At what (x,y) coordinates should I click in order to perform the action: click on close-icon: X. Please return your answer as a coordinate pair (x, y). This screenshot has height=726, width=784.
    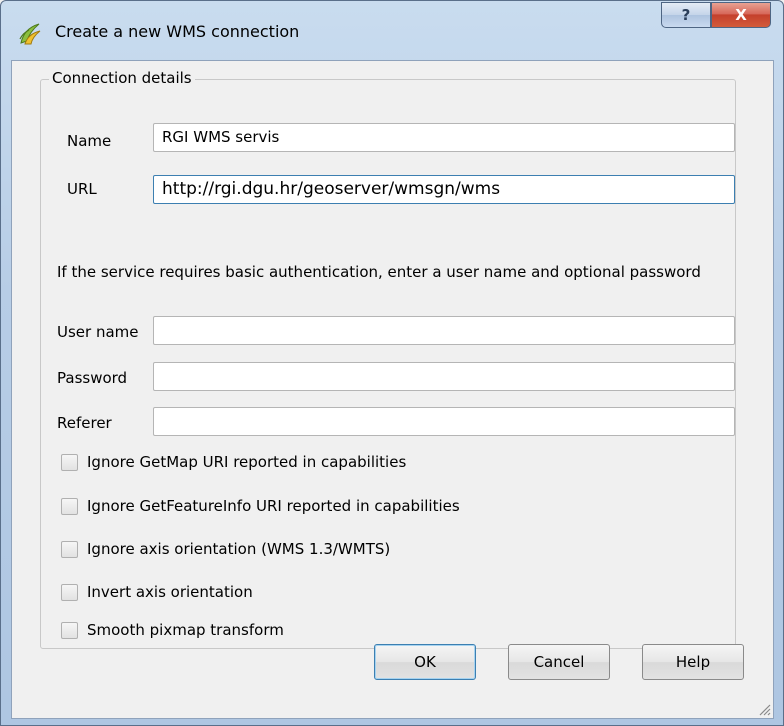
    Looking at the image, I should click on (741, 15).